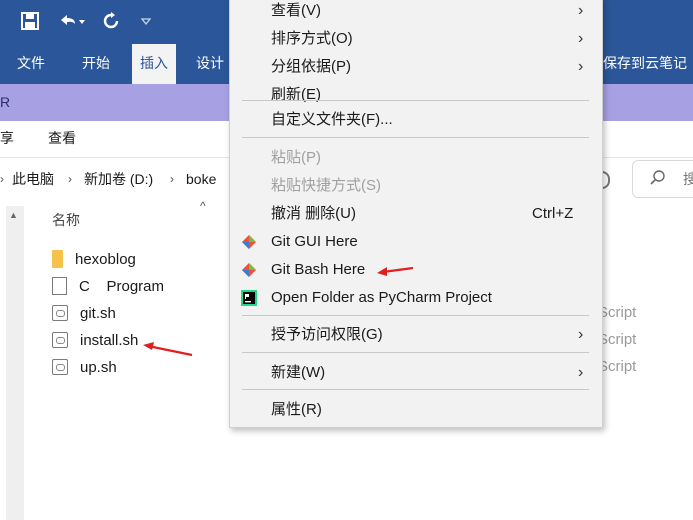 The width and height of the screenshot is (693, 520). What do you see at coordinates (416, 39) in the screenshot?
I see `menu-item-sort: 排序方式(O) ›` at bounding box center [416, 39].